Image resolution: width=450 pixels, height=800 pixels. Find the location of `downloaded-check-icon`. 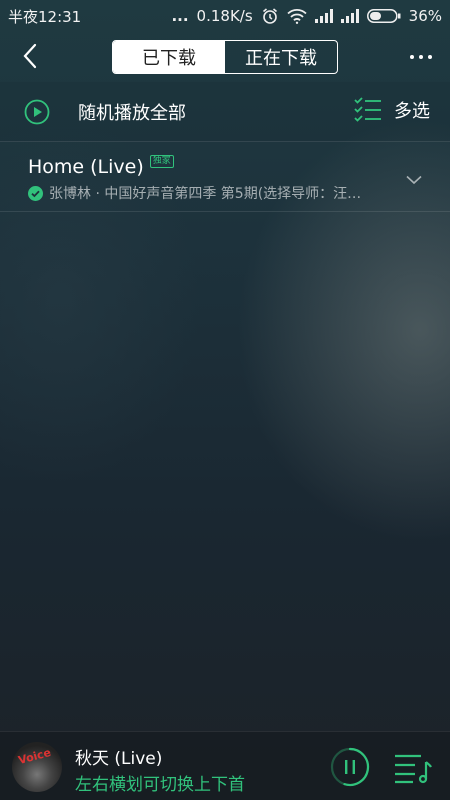

downloaded-check-icon is located at coordinates (35, 193).